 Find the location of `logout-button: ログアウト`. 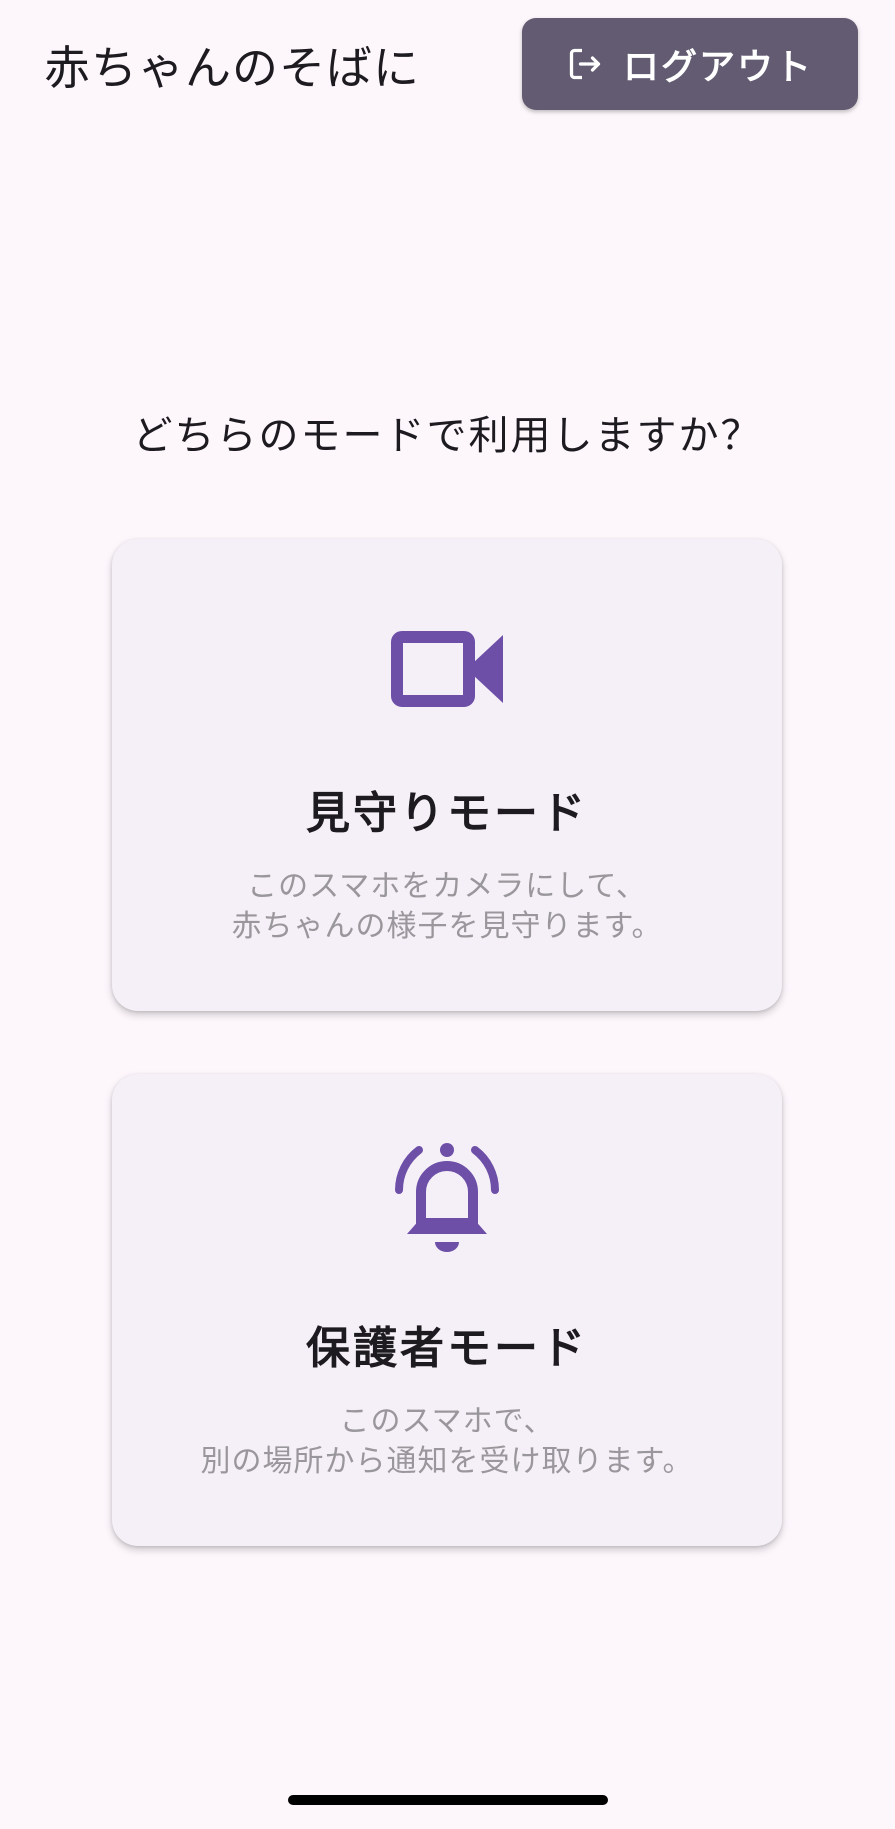

logout-button: ログアウト is located at coordinates (690, 64).